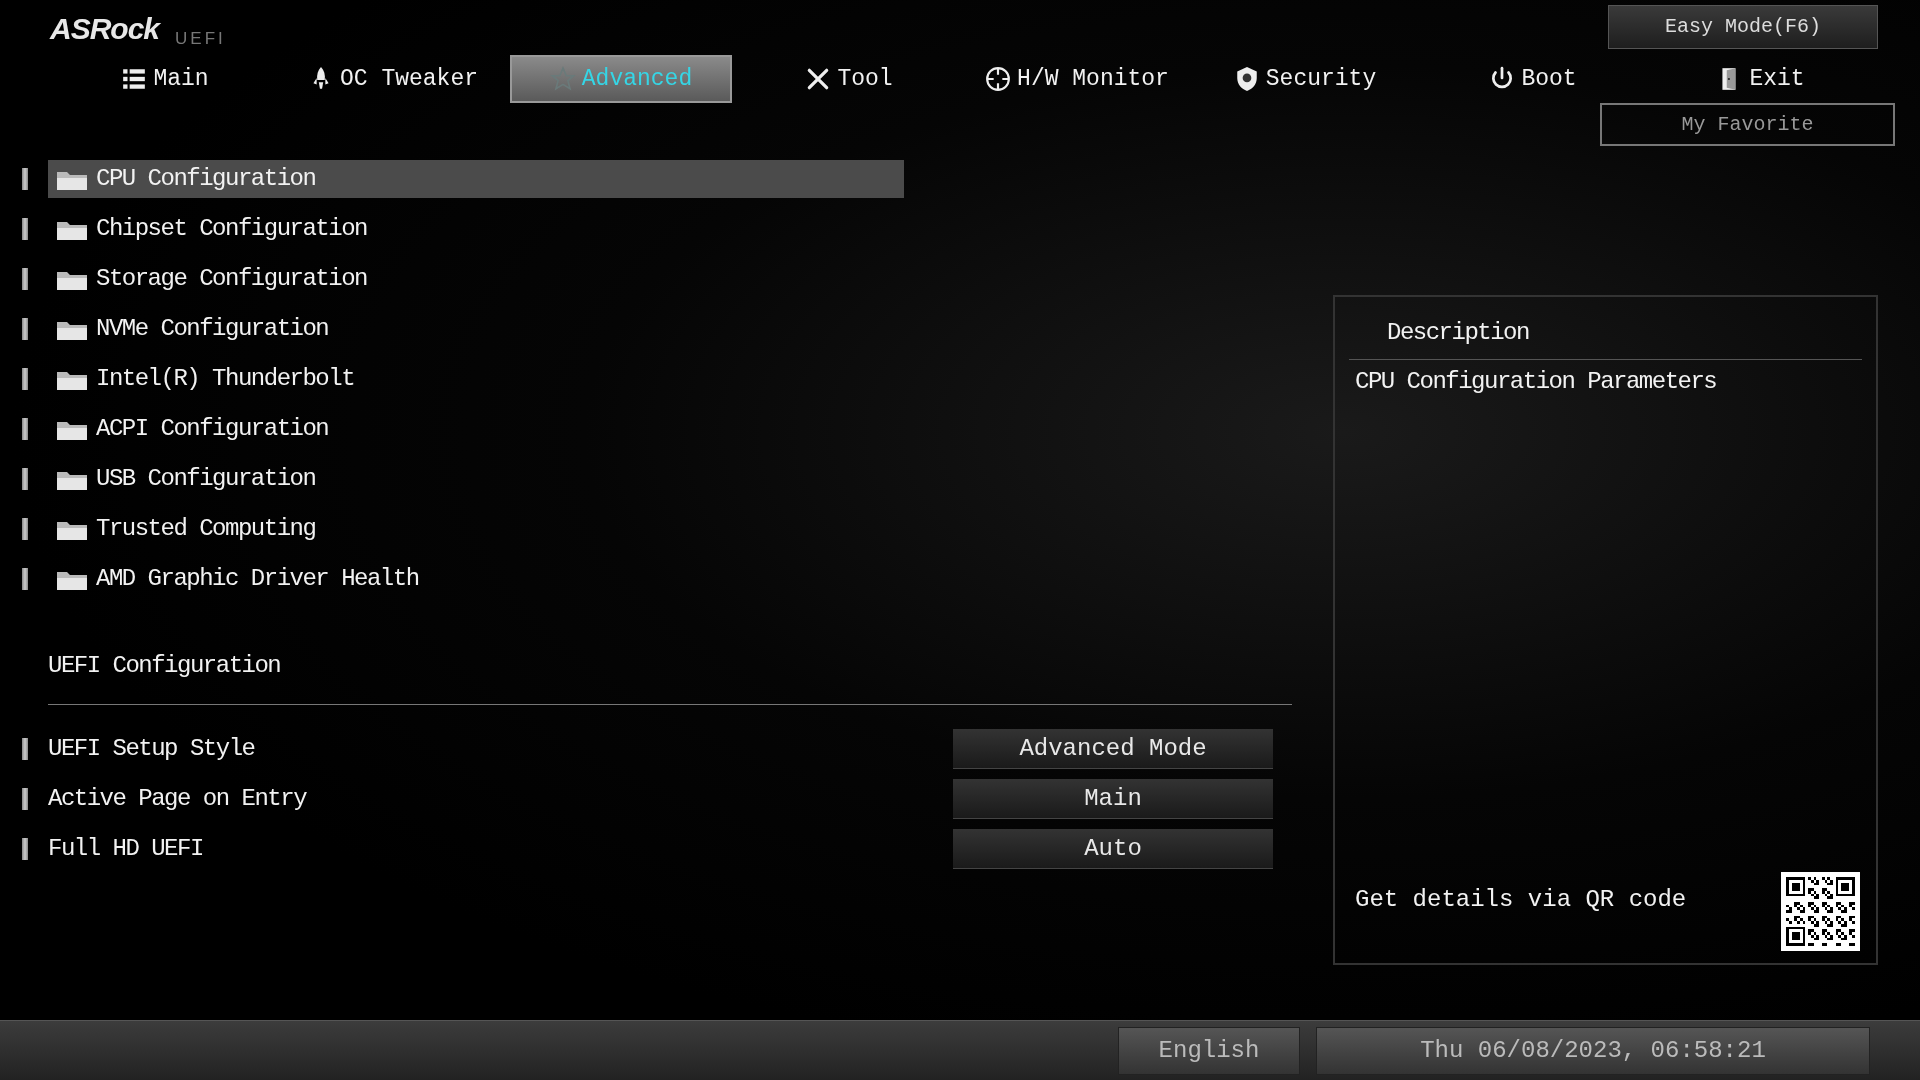  What do you see at coordinates (1113, 749) in the screenshot?
I see `setting-value-button: Advanced Mode` at bounding box center [1113, 749].